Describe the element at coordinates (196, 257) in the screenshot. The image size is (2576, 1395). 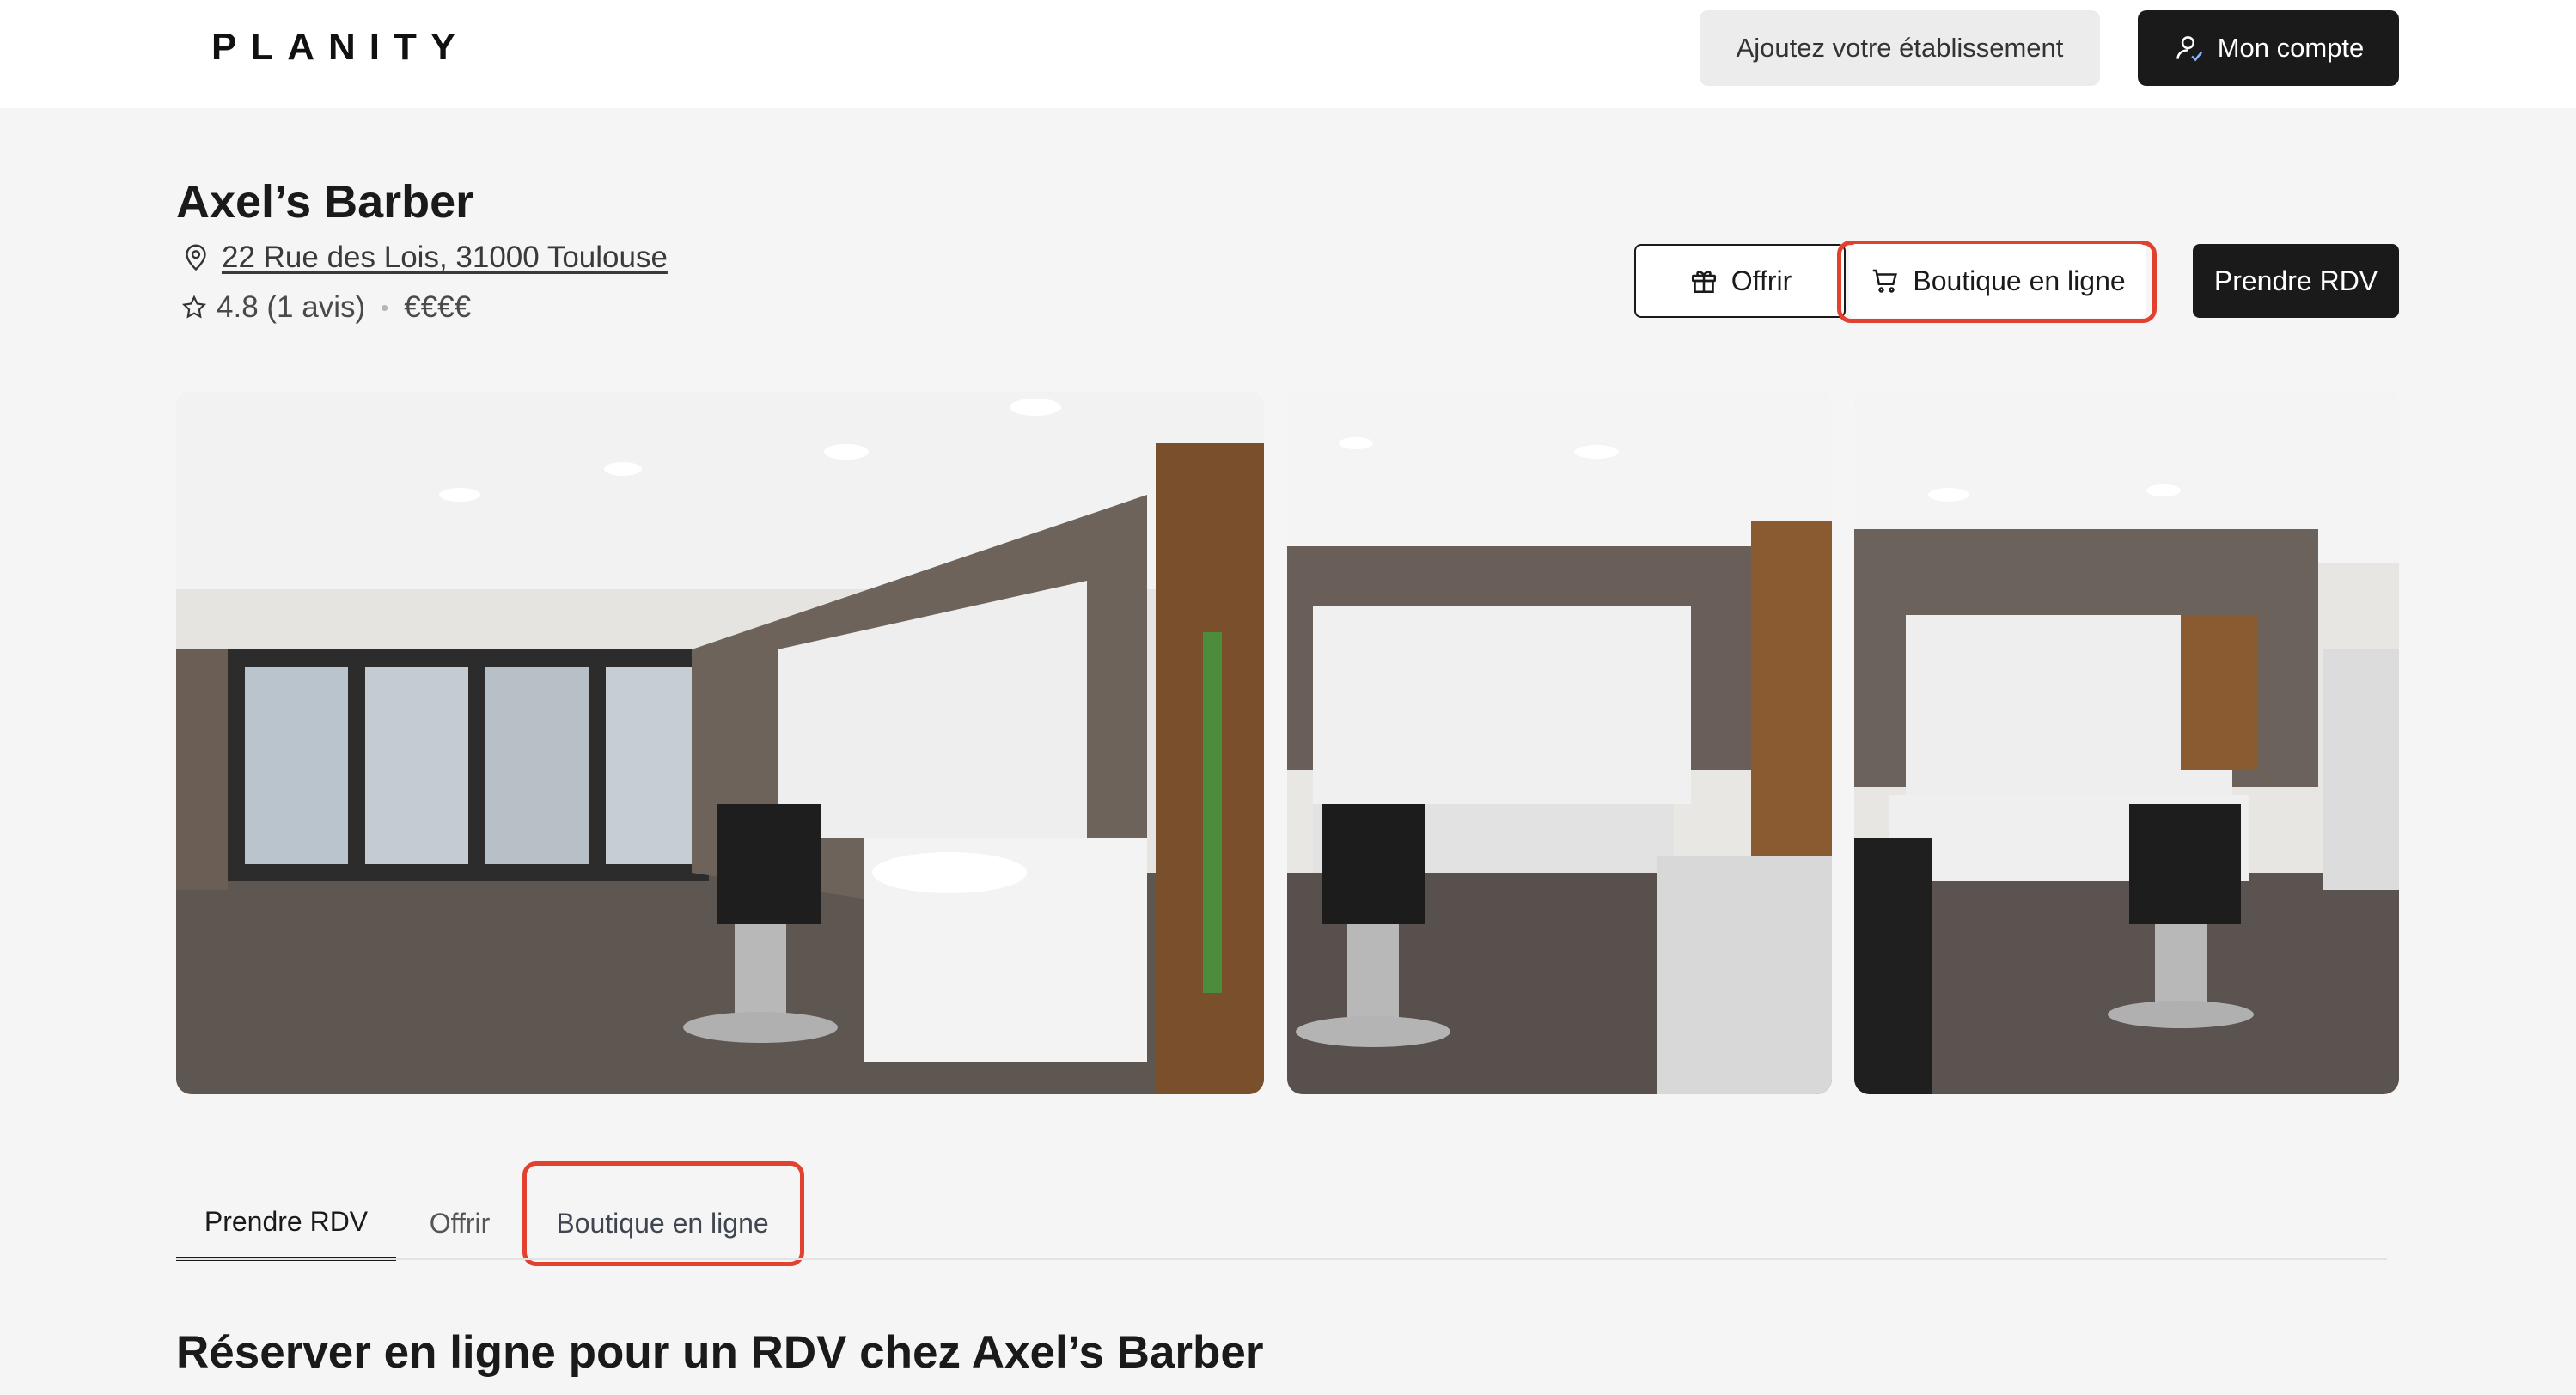
I see `location-pin-icon` at that location.